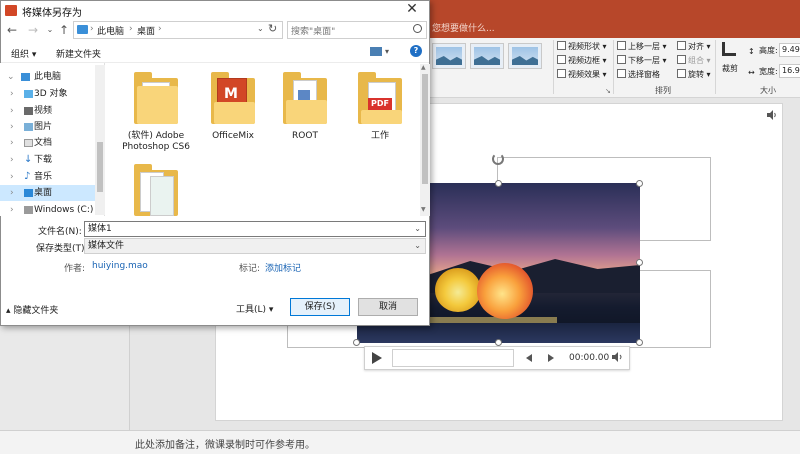  I want to click on computer-icon, so click(82, 29).